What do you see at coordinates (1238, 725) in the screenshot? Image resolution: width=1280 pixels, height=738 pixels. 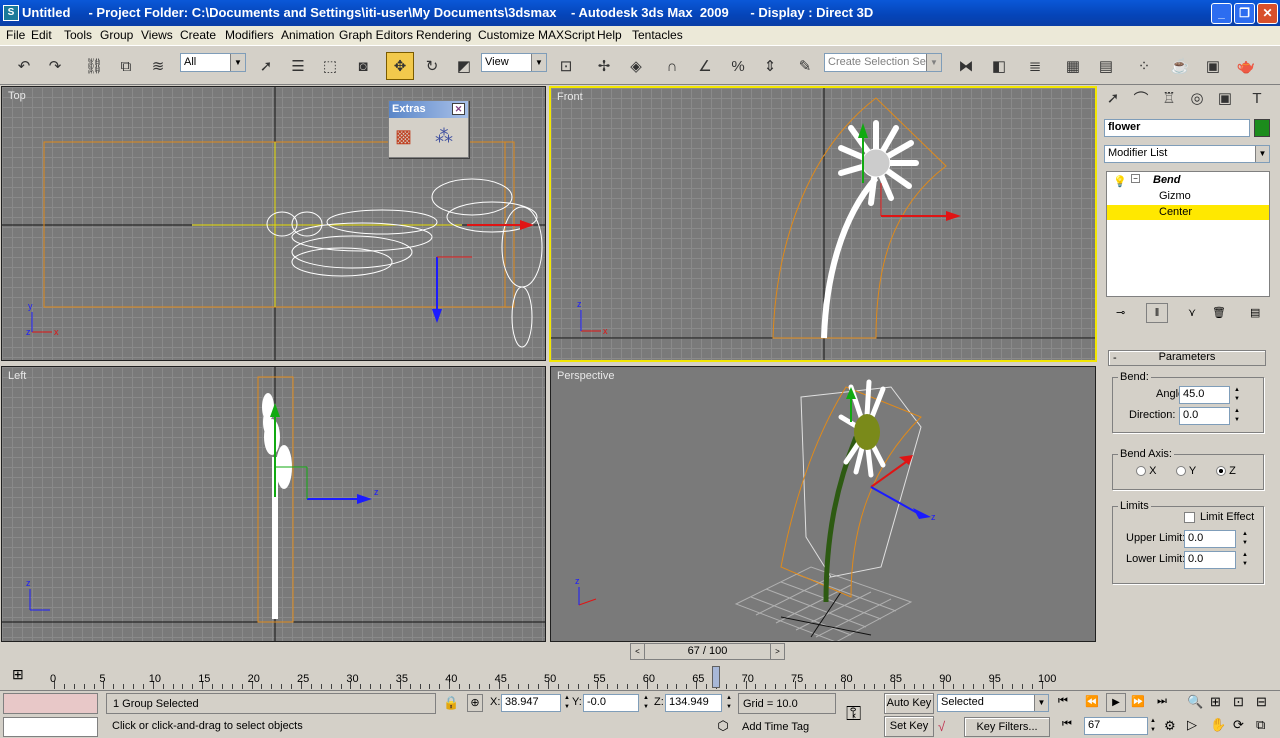 I see `orbit-icon: ⟳` at bounding box center [1238, 725].